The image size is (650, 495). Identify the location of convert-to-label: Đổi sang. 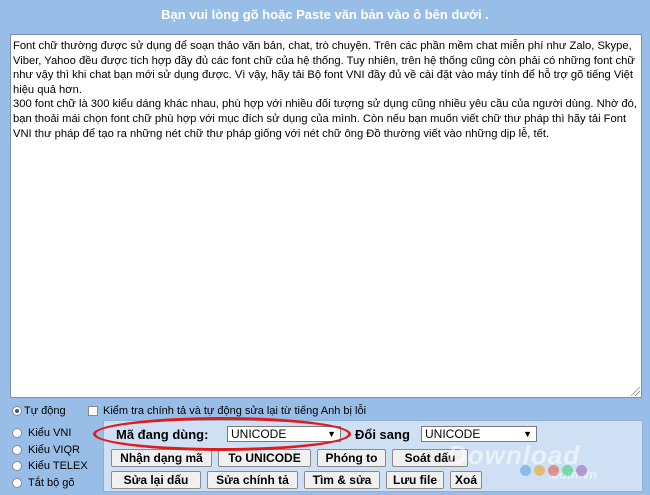
(382, 434).